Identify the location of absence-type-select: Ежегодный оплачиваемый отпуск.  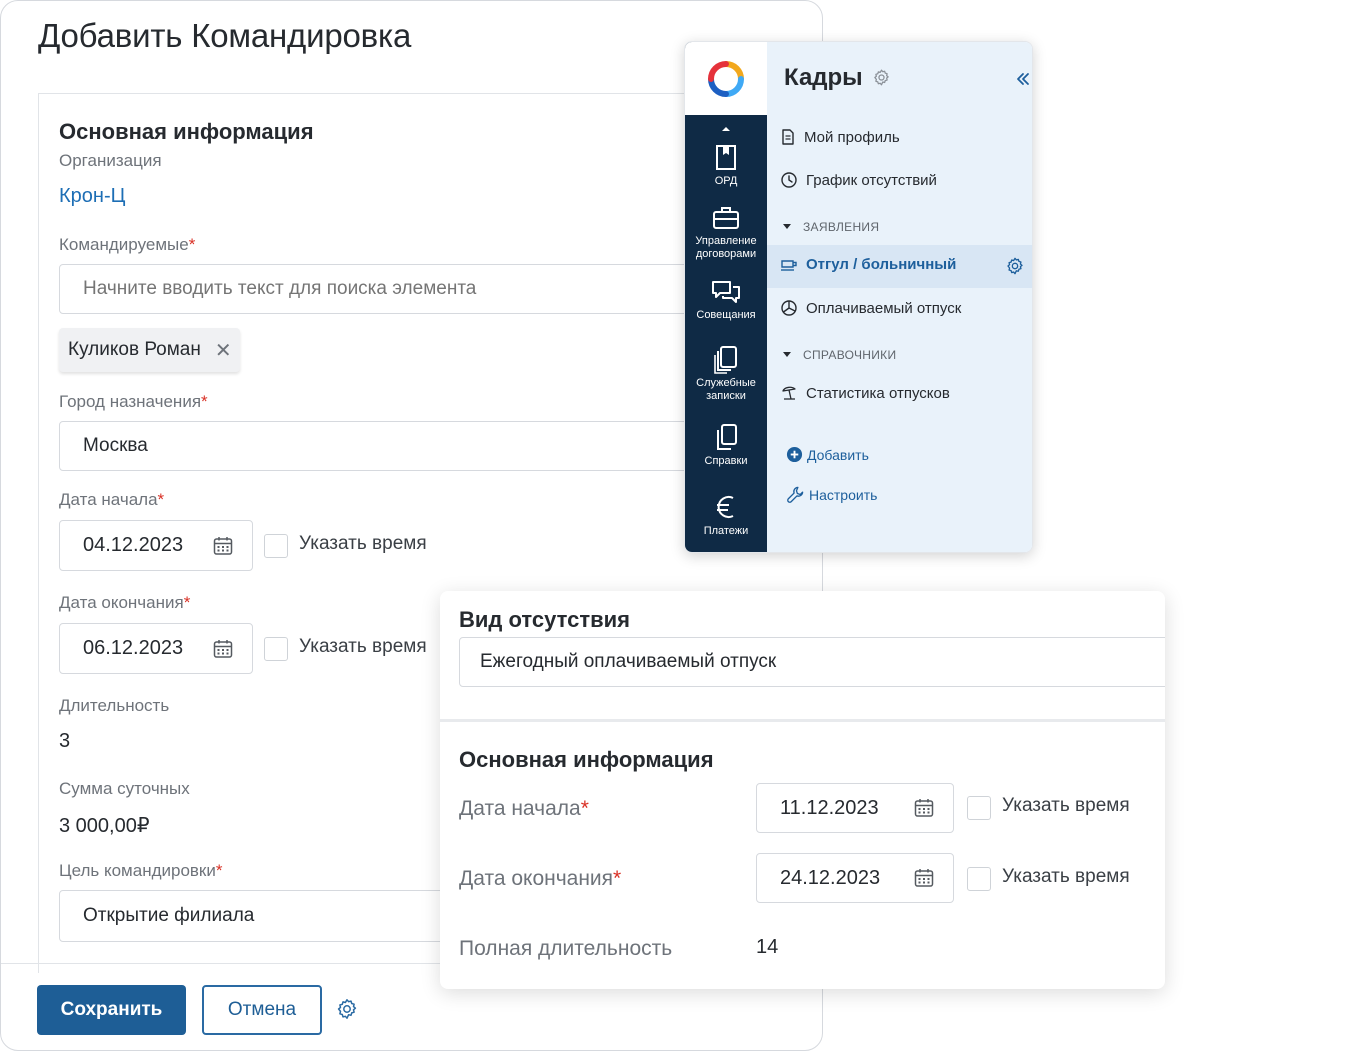
(812, 662).